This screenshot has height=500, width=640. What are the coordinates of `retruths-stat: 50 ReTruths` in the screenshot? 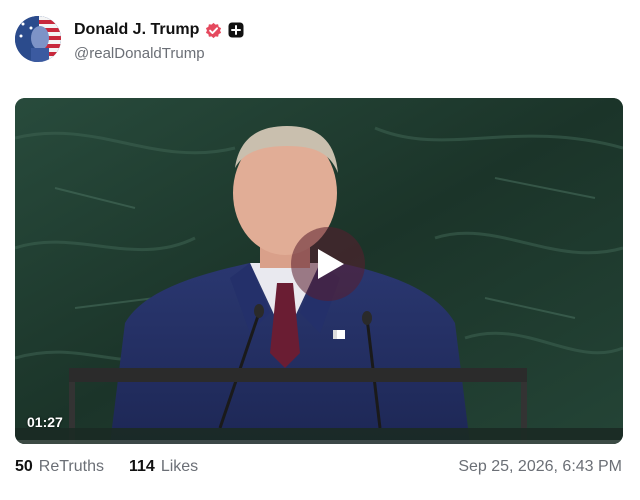 It's located at (59, 467).